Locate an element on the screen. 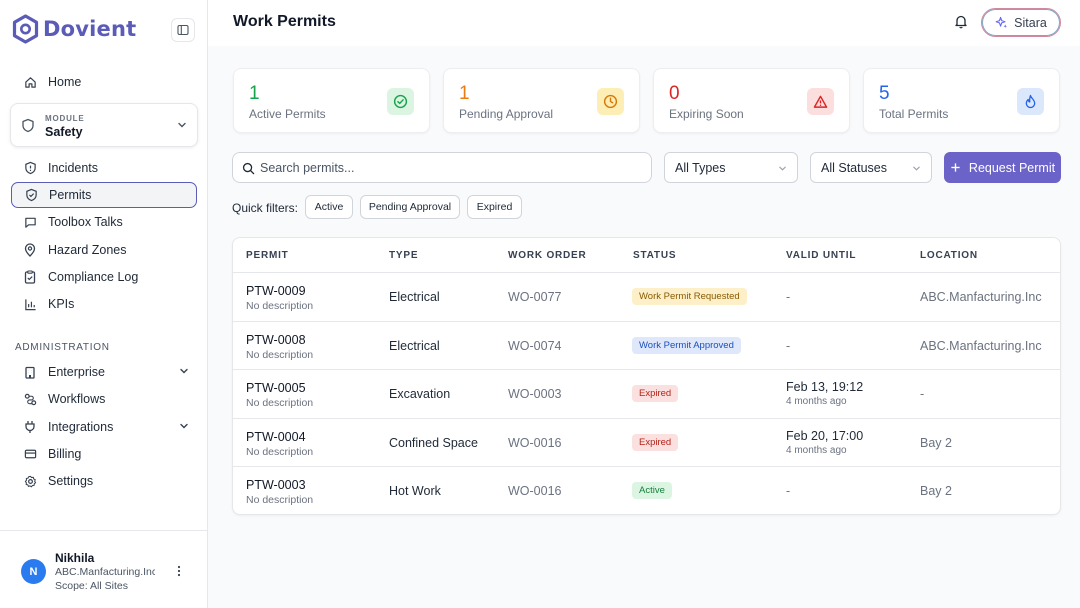 The image size is (1080, 608). permit-id: PTW-0009 is located at coordinates (276, 291).